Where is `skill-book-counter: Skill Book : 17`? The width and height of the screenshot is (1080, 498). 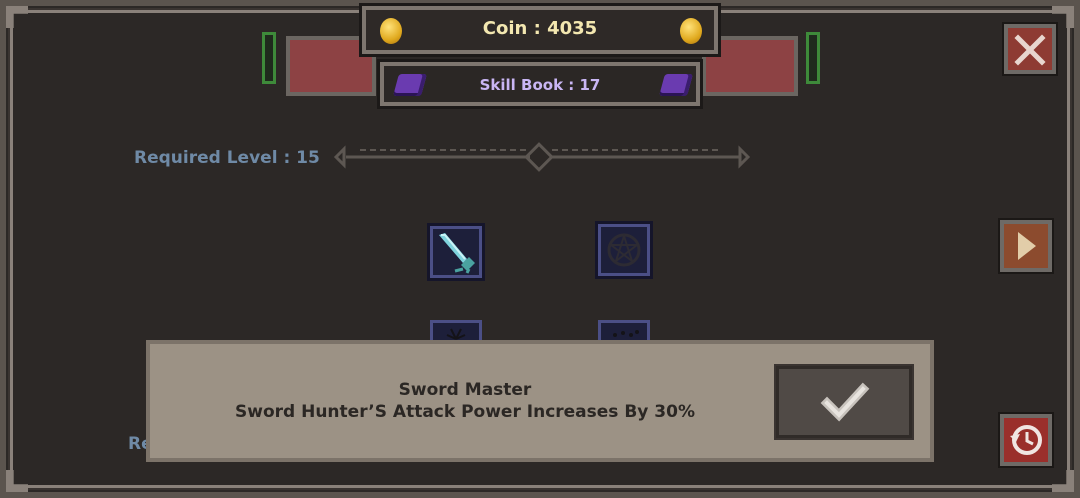
skill-book-counter: Skill Book : 17 is located at coordinates (540, 84).